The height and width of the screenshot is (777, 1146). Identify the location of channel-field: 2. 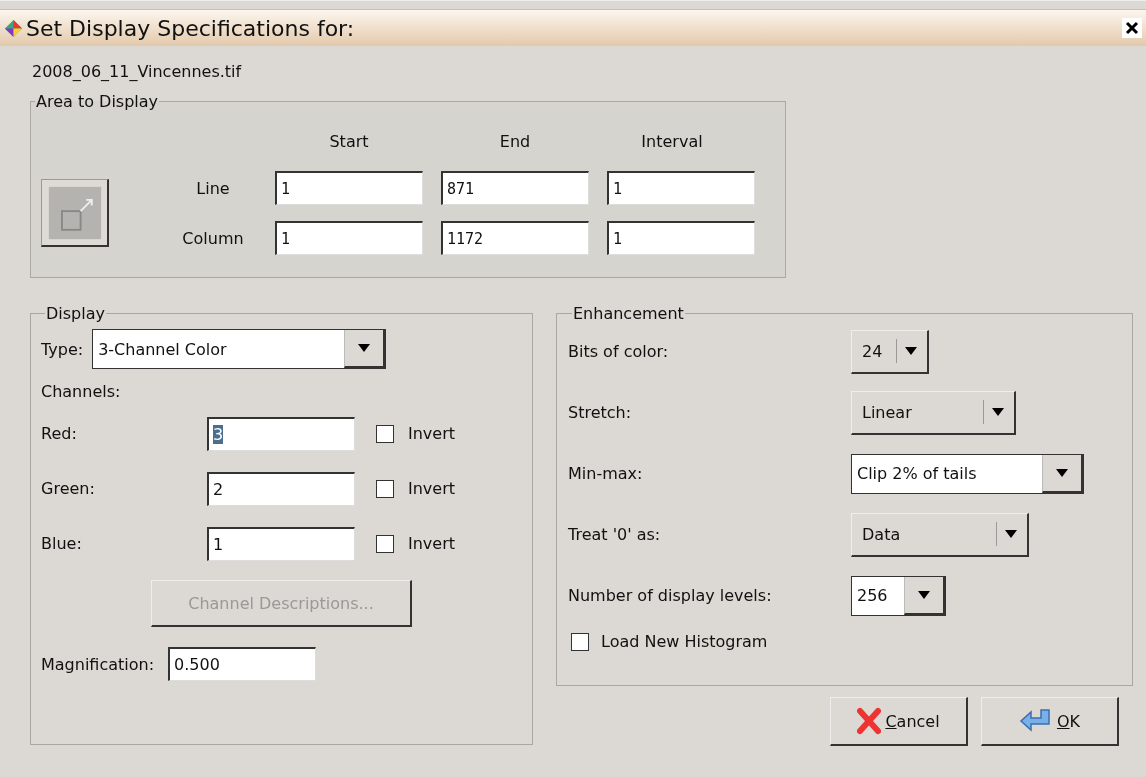
(281, 488).